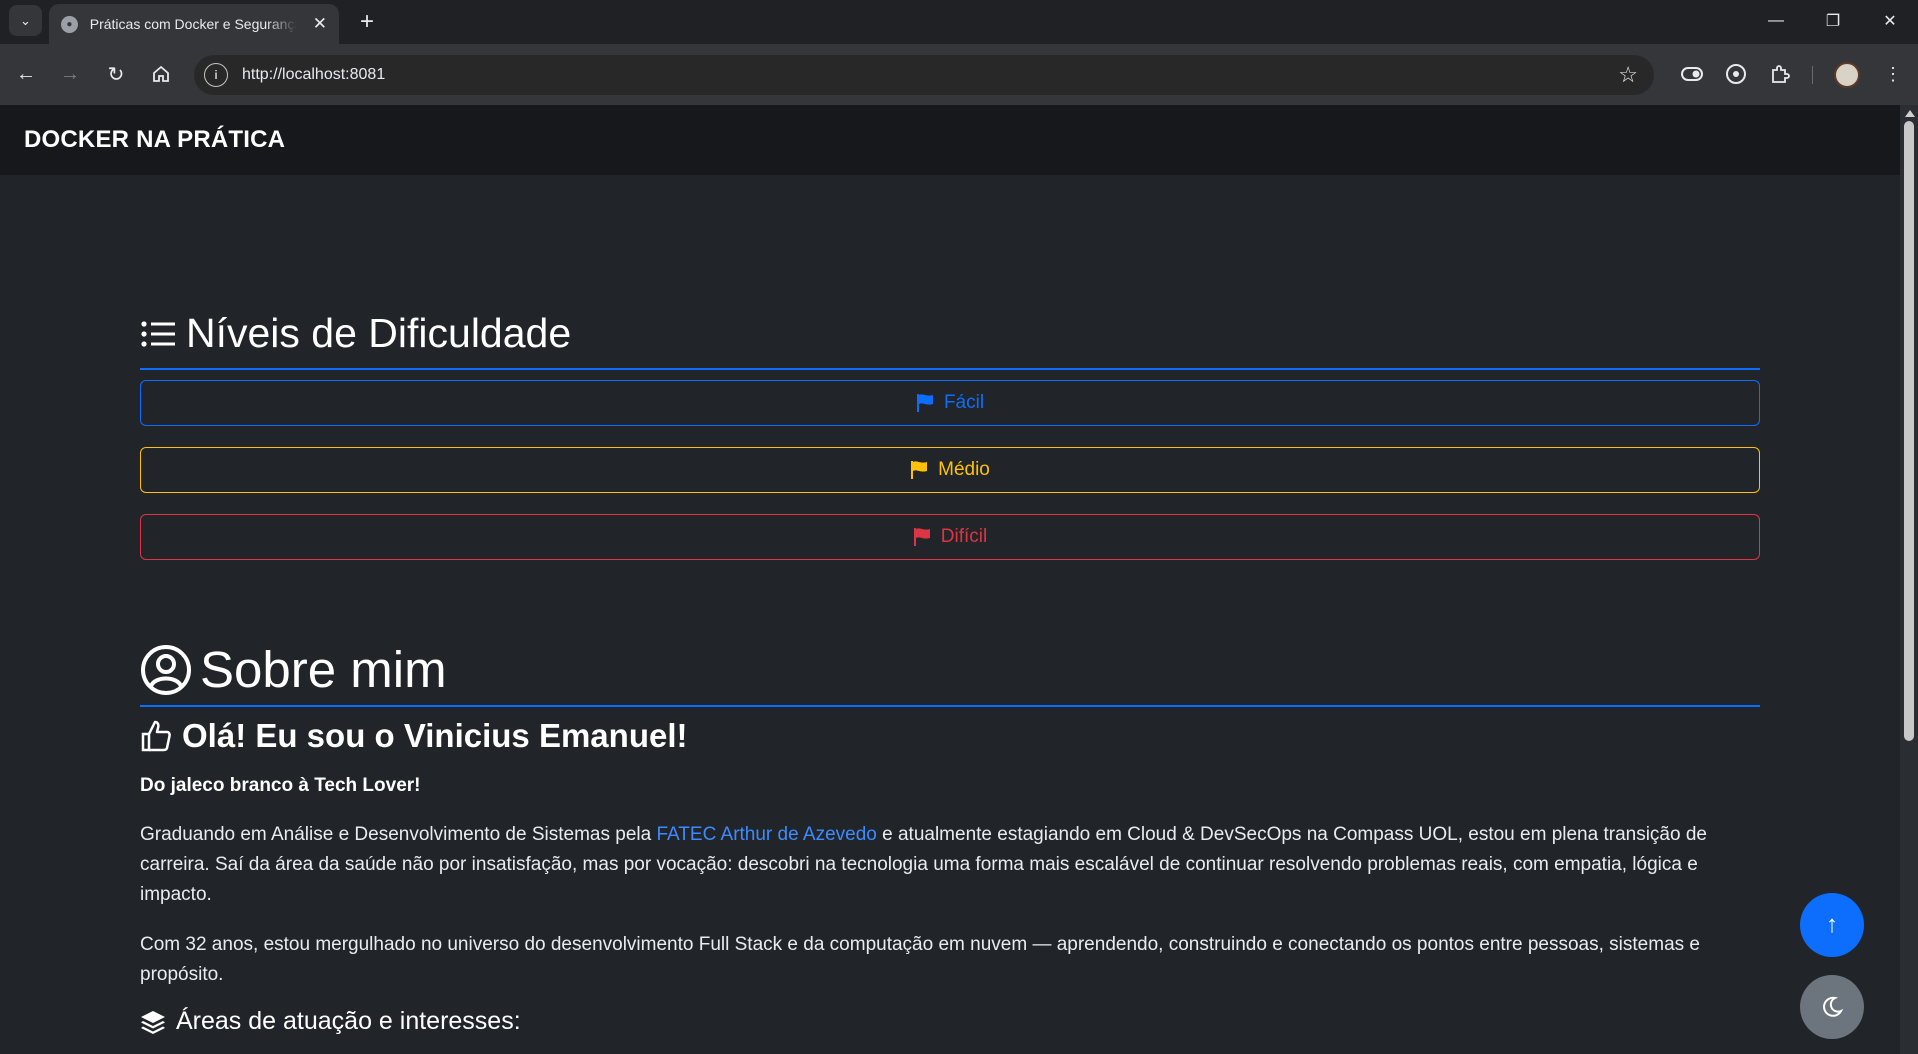  What do you see at coordinates (1812, 75) in the screenshot?
I see `toolbar-separator` at bounding box center [1812, 75].